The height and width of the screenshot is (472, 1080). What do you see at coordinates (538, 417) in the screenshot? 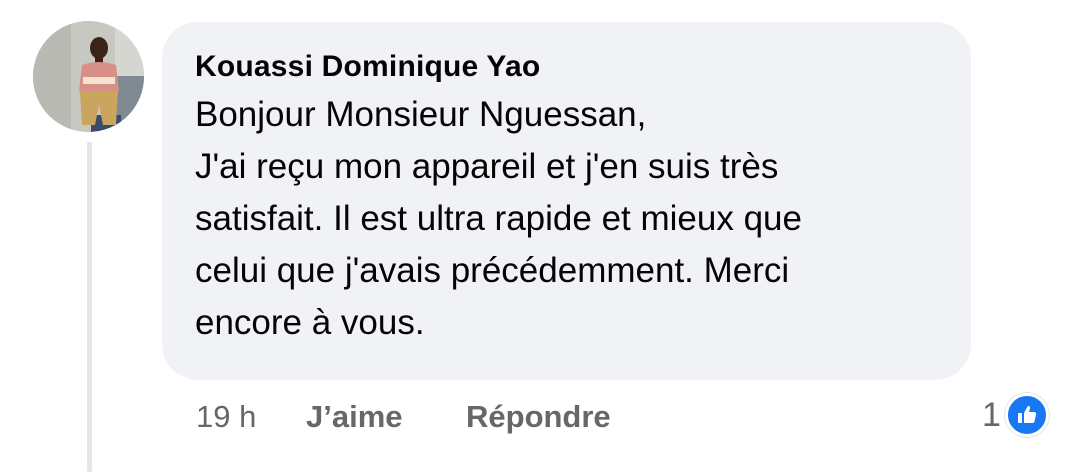
I see `reply-button: Répondre` at bounding box center [538, 417].